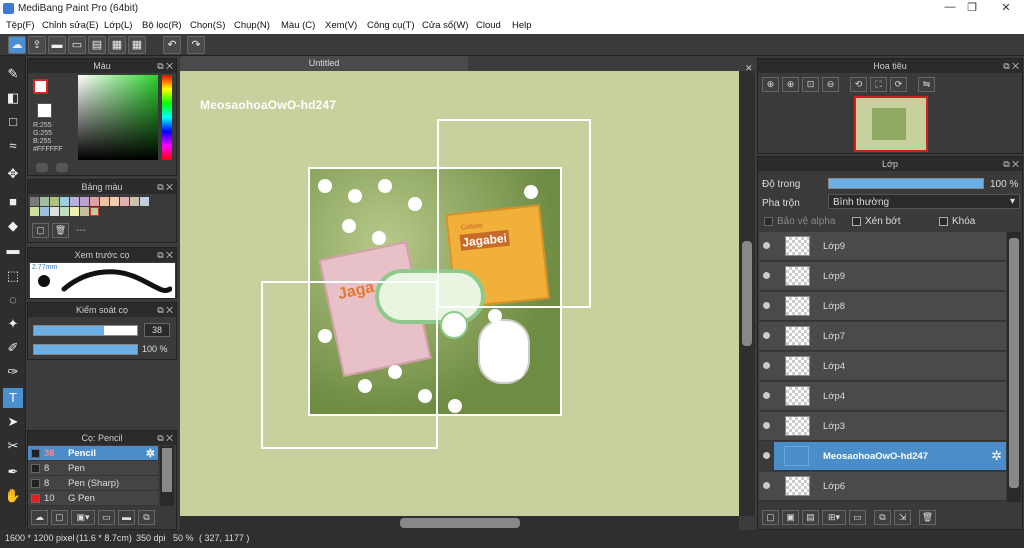 This screenshot has height=548, width=1024. I want to click on menu-window: Cửa sổ(W), so click(445, 25).